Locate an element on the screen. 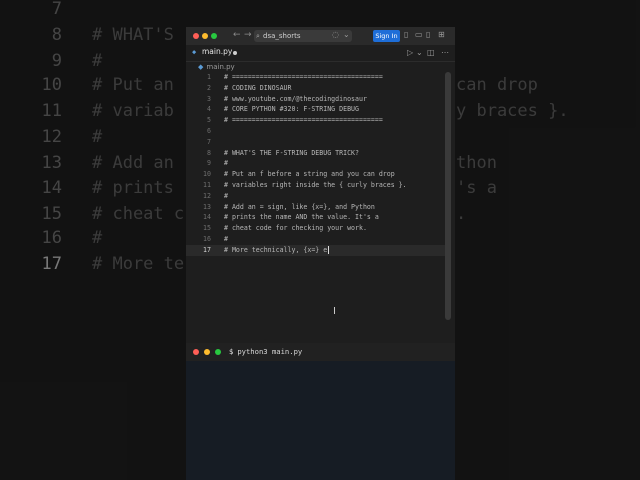 Image resolution: width=640 pixels, height=480 pixels. terminal-panel: $ python3 main.py is located at coordinates (320, 411).